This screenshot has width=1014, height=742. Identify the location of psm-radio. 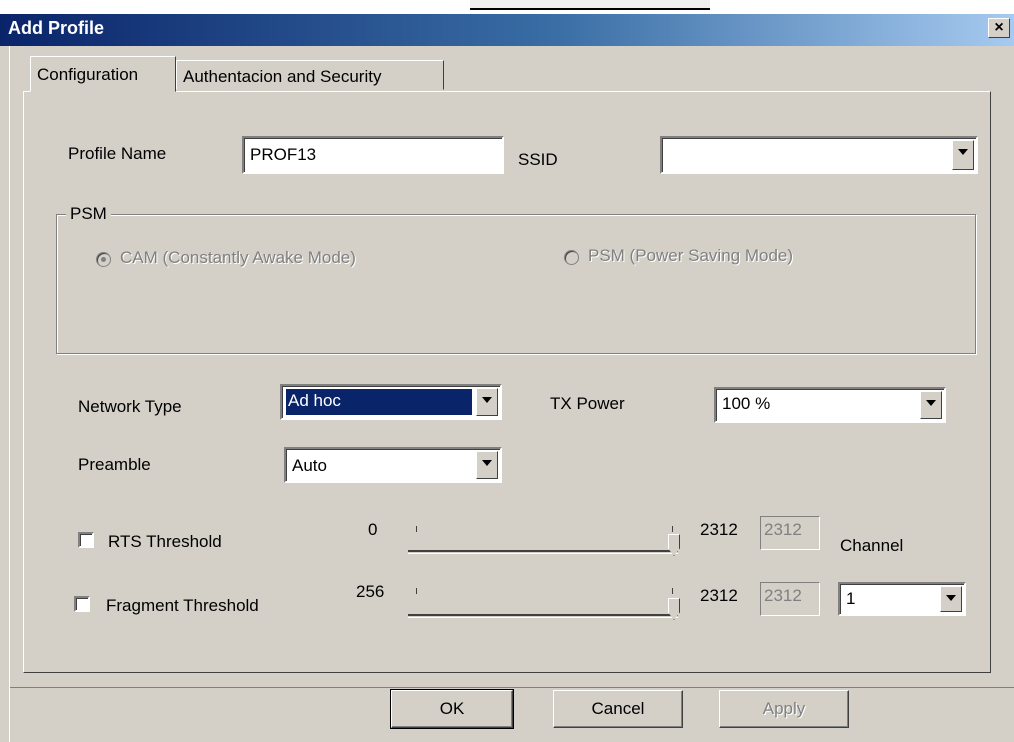
(571, 257).